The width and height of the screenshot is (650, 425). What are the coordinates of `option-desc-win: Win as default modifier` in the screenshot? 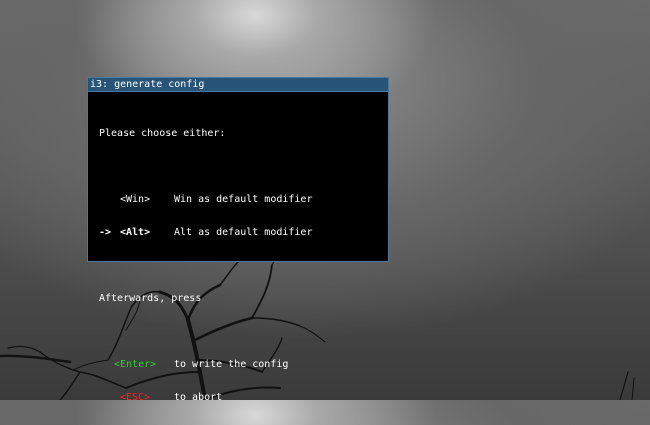 It's located at (243, 199).